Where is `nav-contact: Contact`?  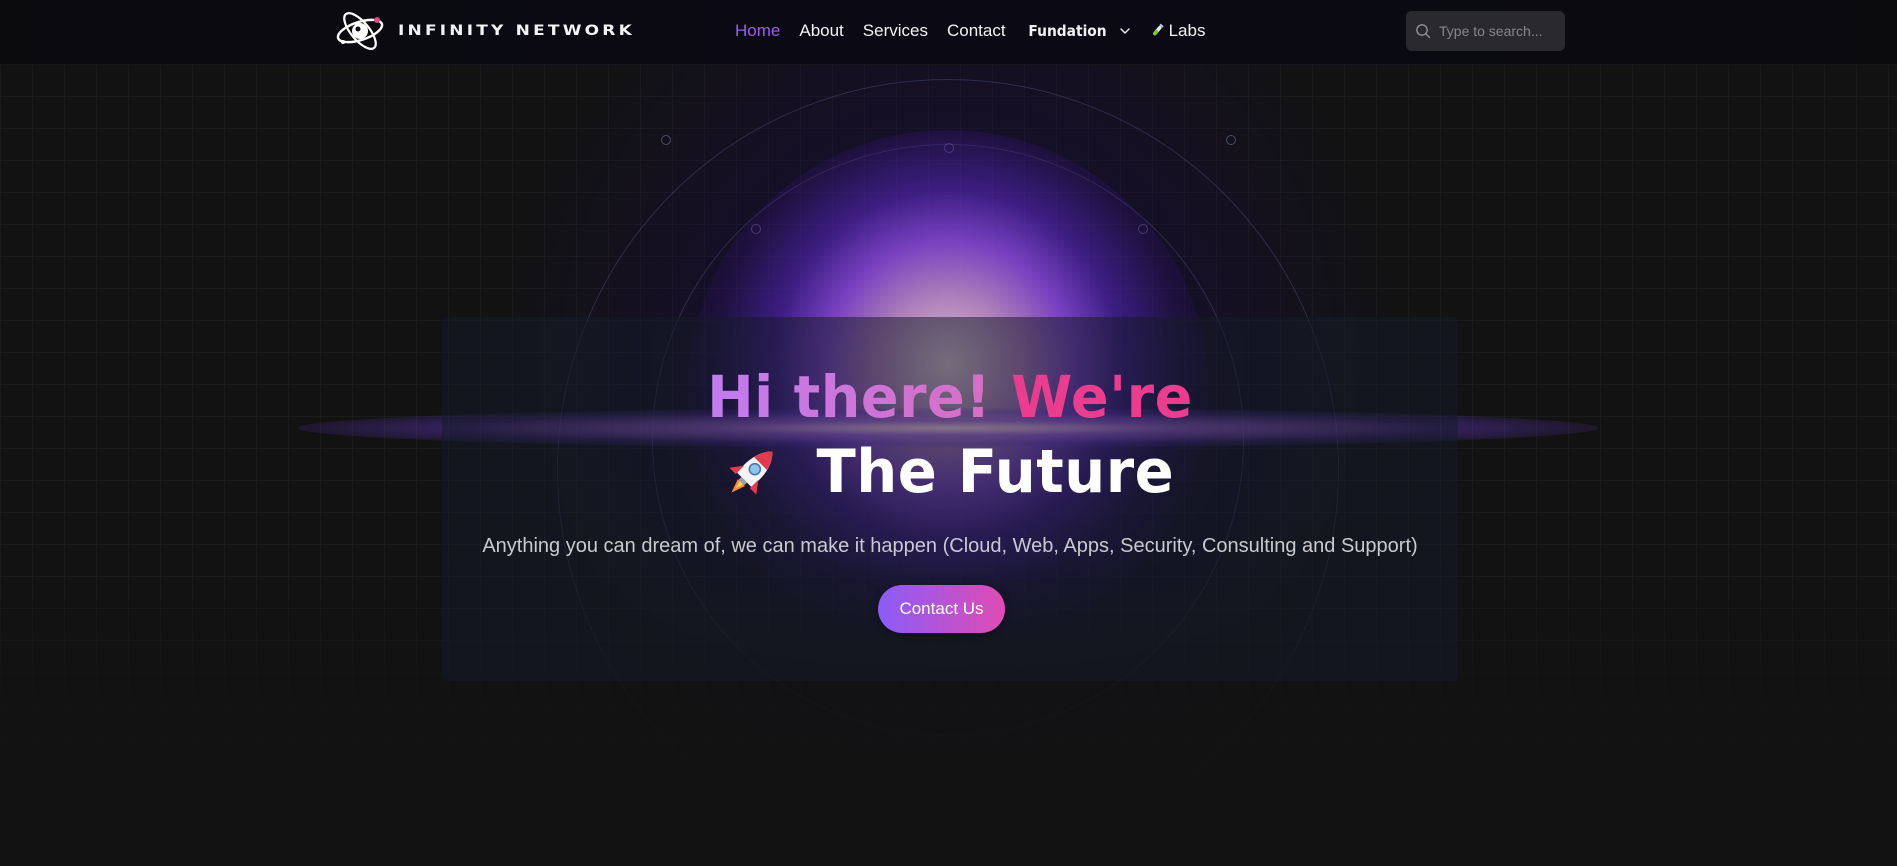
nav-contact: Contact is located at coordinates (976, 31).